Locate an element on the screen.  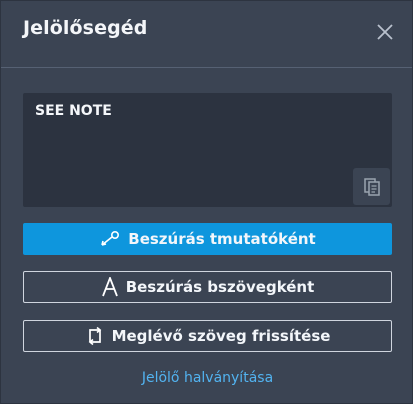
insert-as-leader-button: Beszúrás tmutatóként is located at coordinates (207, 239).